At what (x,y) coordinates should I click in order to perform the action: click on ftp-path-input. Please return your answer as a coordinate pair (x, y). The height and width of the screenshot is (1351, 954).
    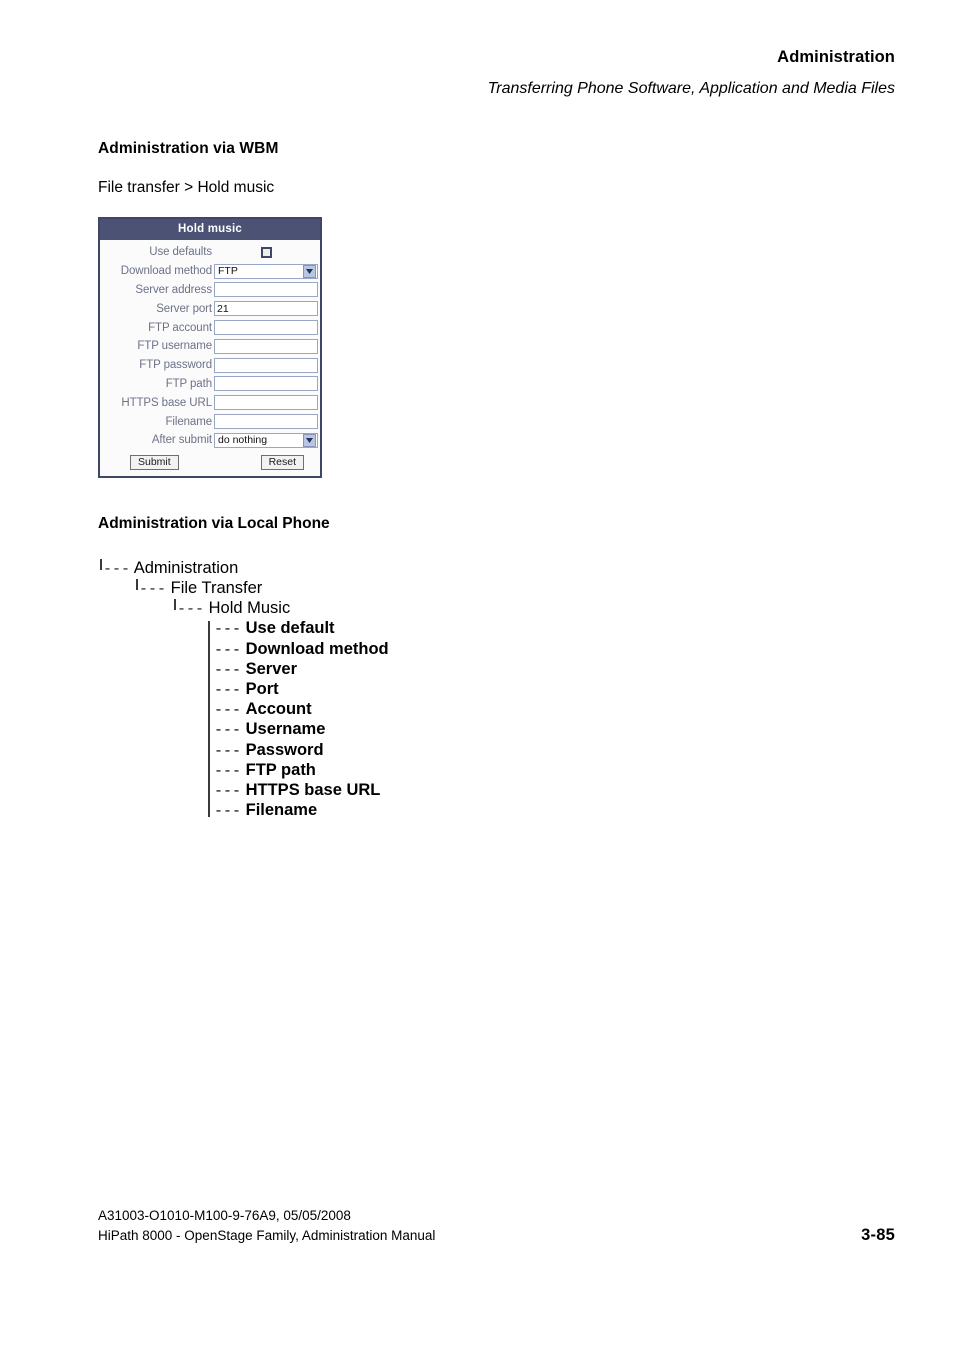
    Looking at the image, I should click on (266, 384).